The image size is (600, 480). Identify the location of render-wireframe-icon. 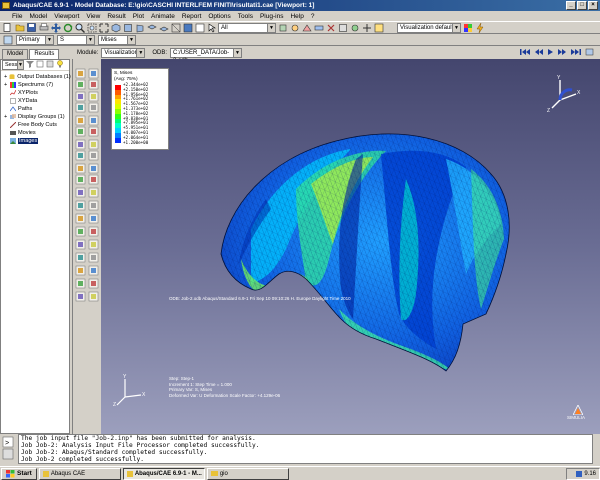
(175, 27).